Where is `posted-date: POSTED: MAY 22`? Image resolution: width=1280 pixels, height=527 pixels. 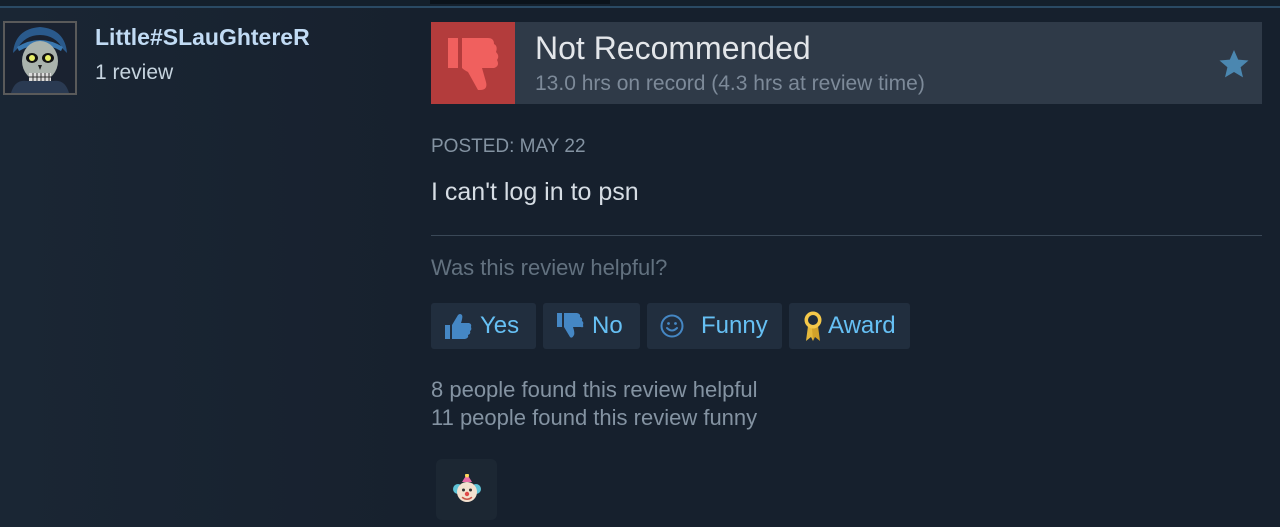
posted-date: POSTED: MAY 22 is located at coordinates (508, 146).